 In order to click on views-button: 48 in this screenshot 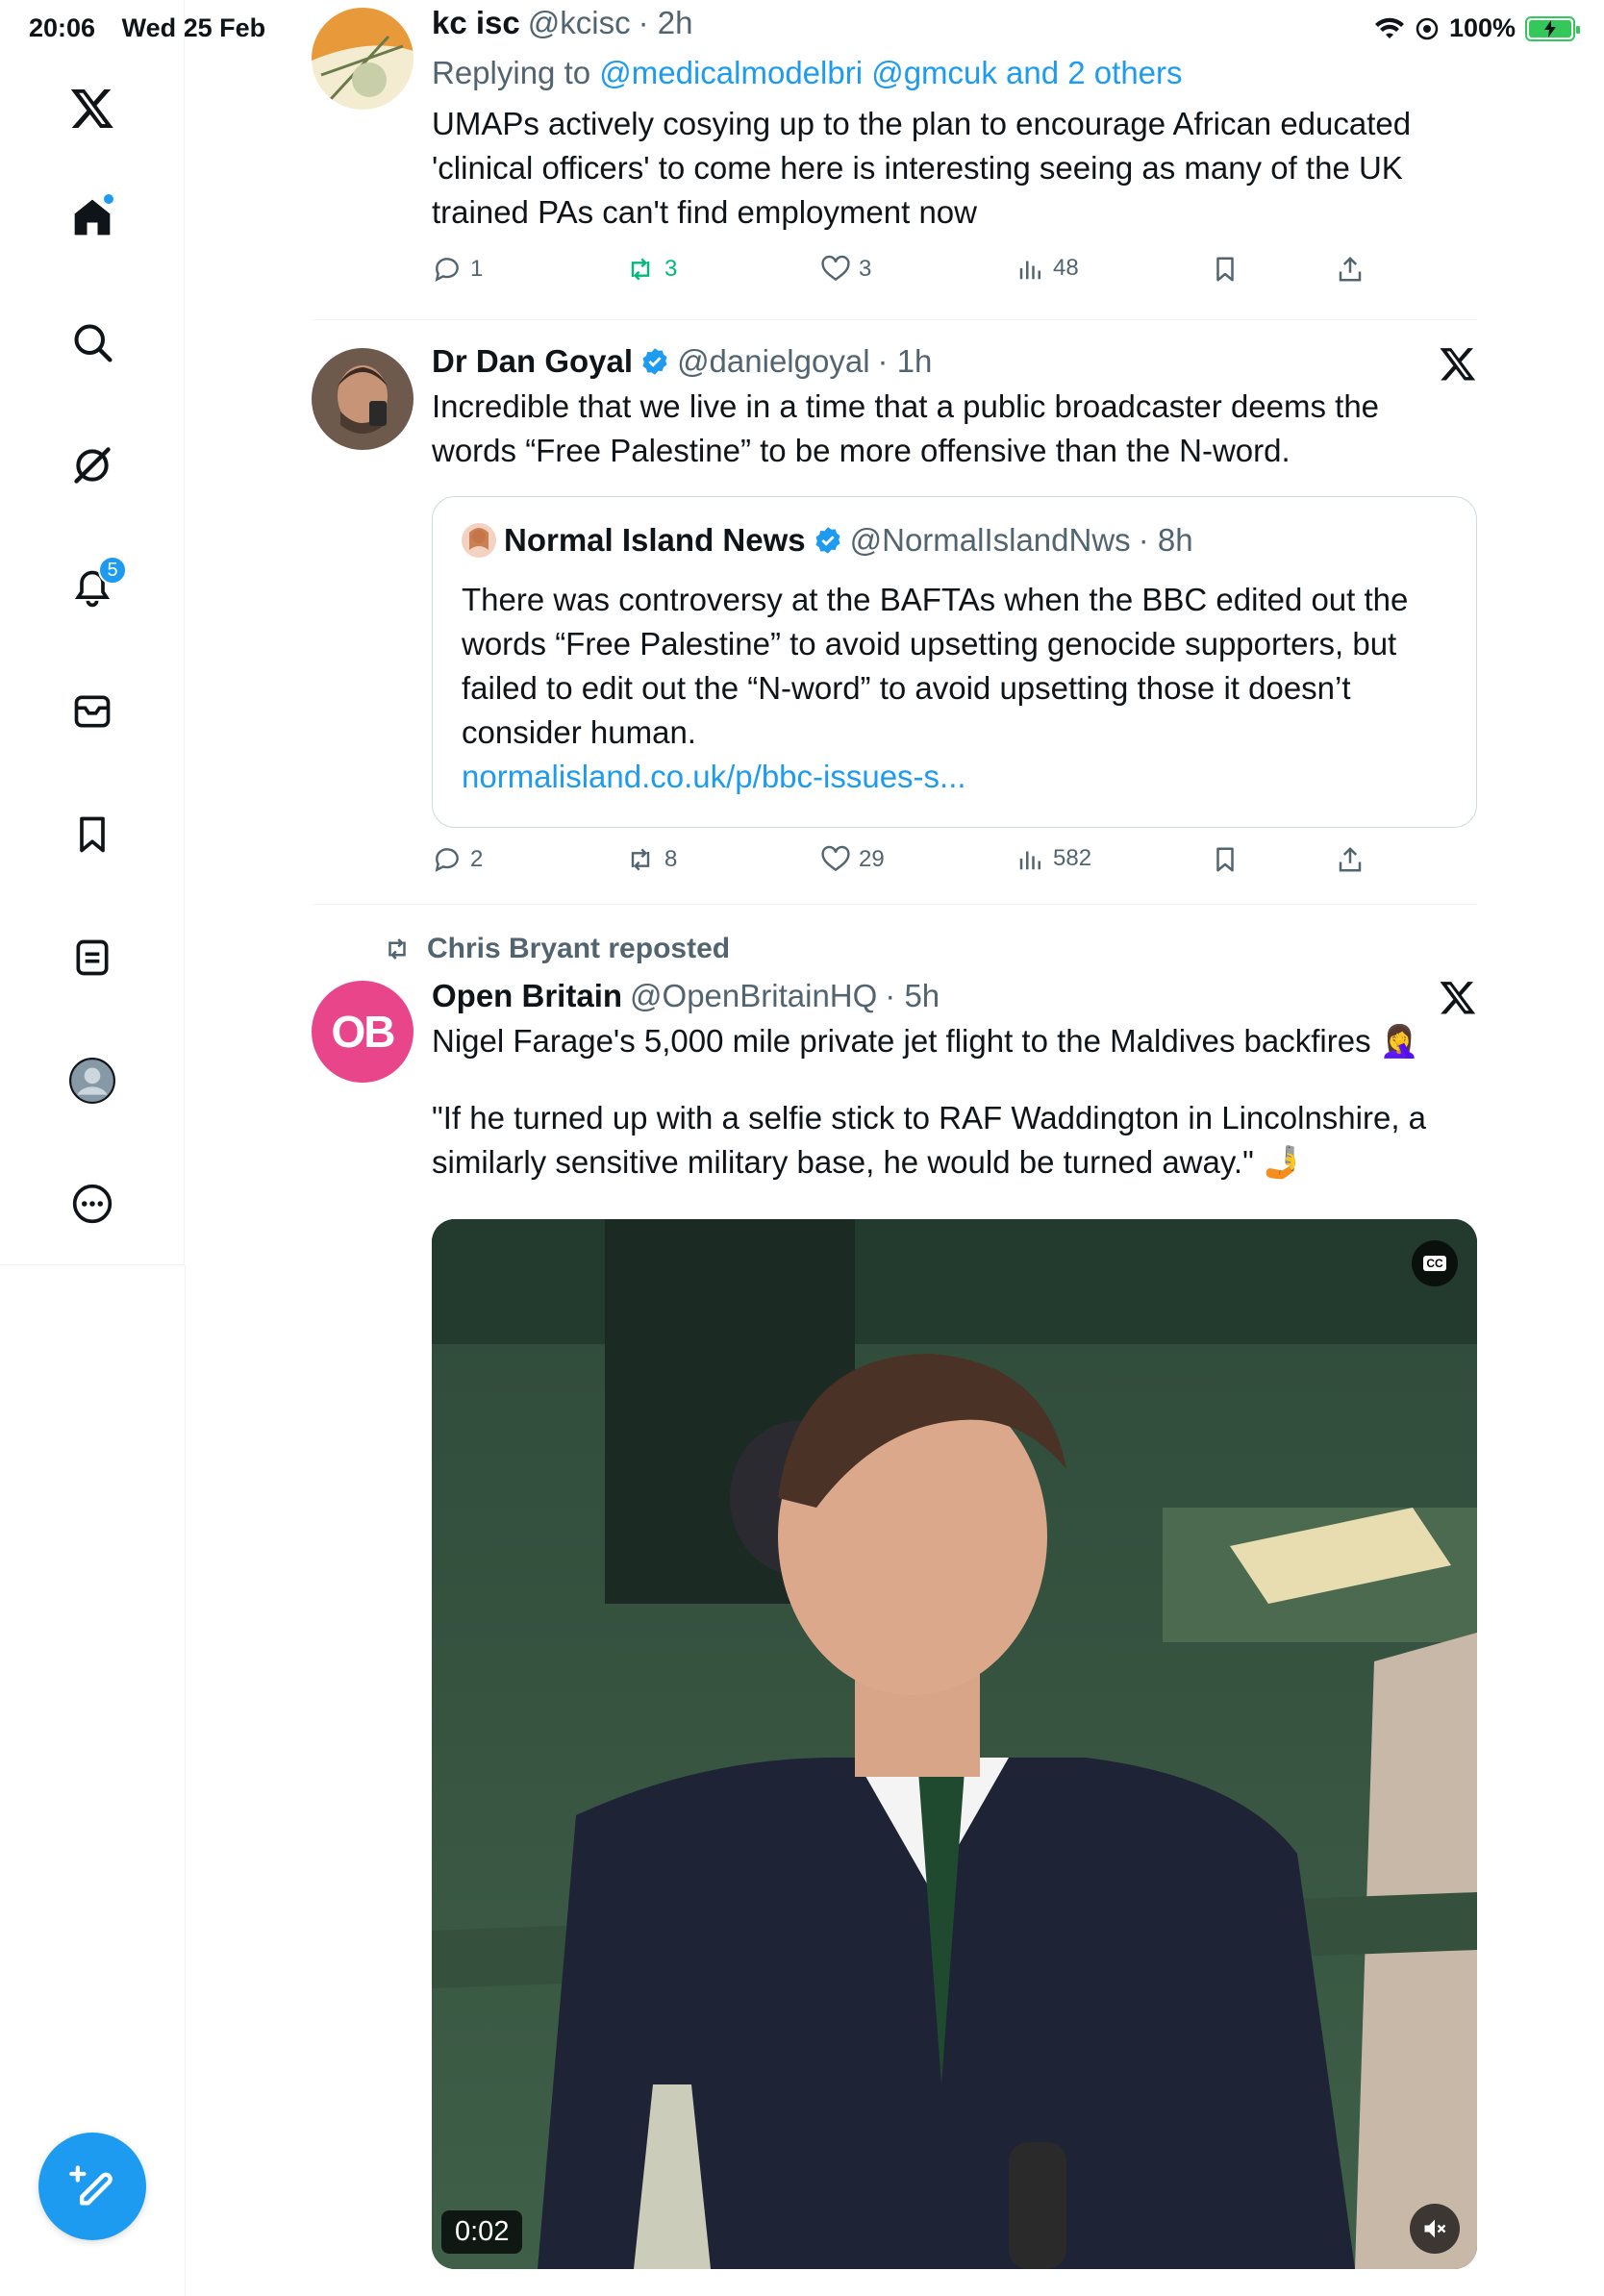, I will do `click(1047, 268)`.